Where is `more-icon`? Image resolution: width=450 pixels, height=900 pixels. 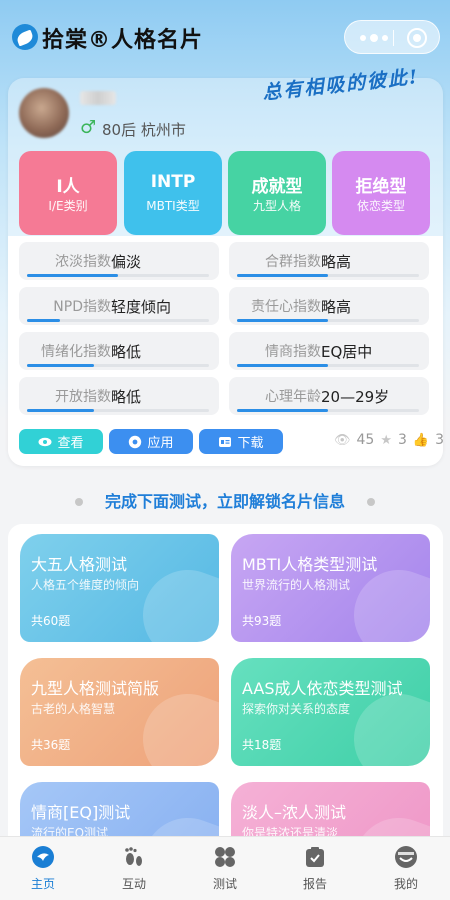
more-icon is located at coordinates (374, 38).